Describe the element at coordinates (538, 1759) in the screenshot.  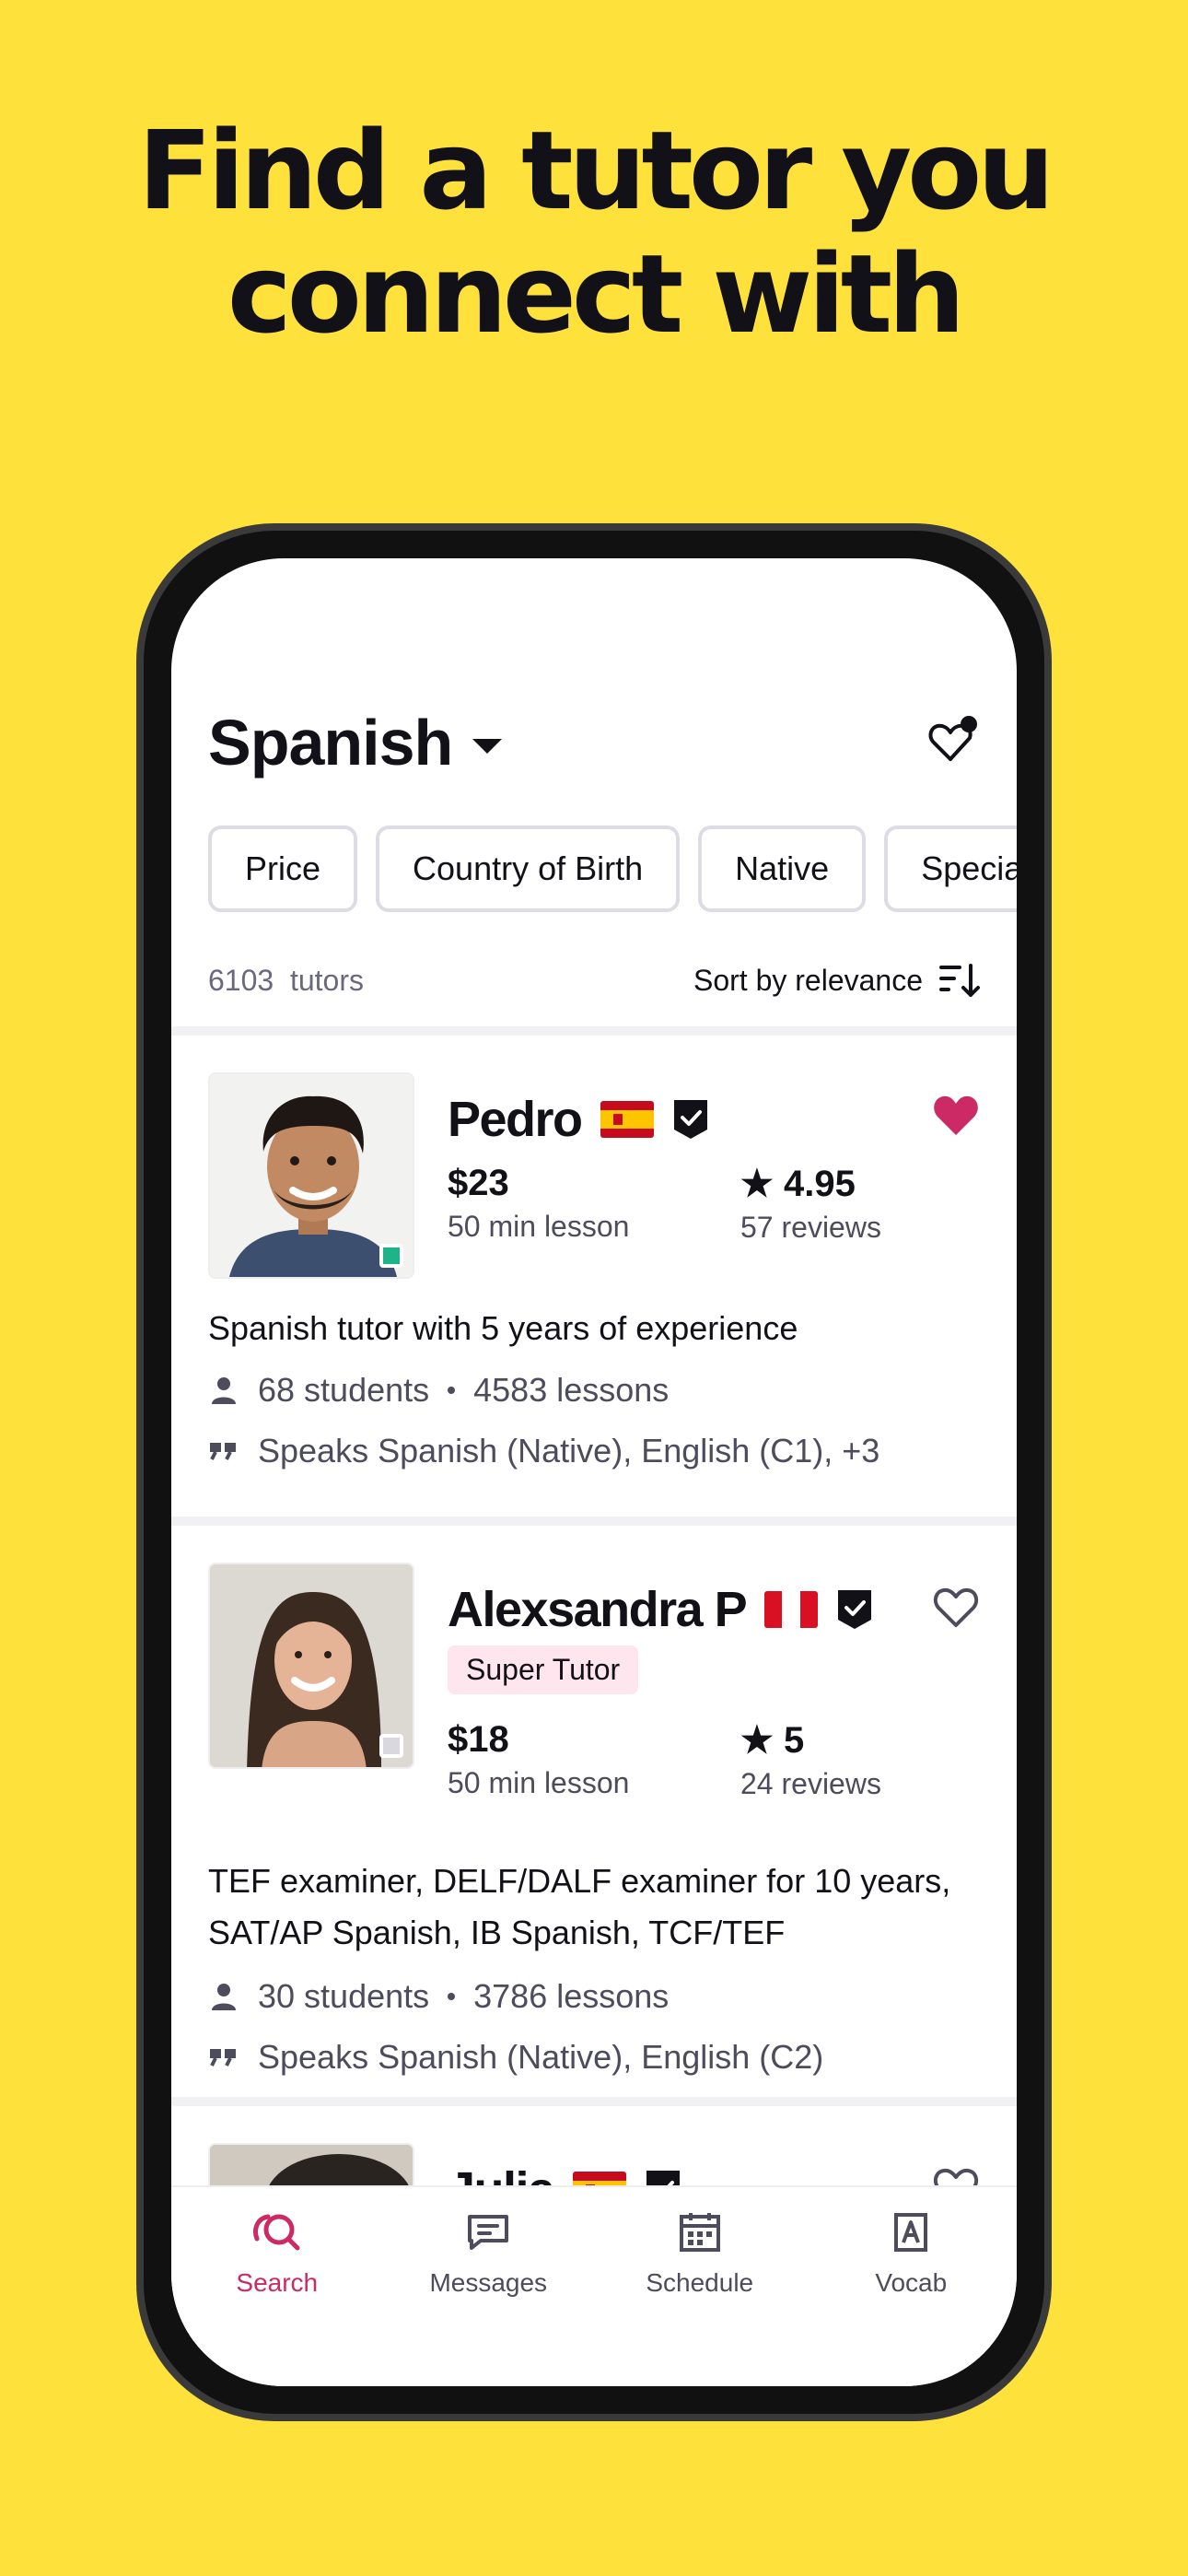
I see `price-block: $18 50 min lesson` at that location.